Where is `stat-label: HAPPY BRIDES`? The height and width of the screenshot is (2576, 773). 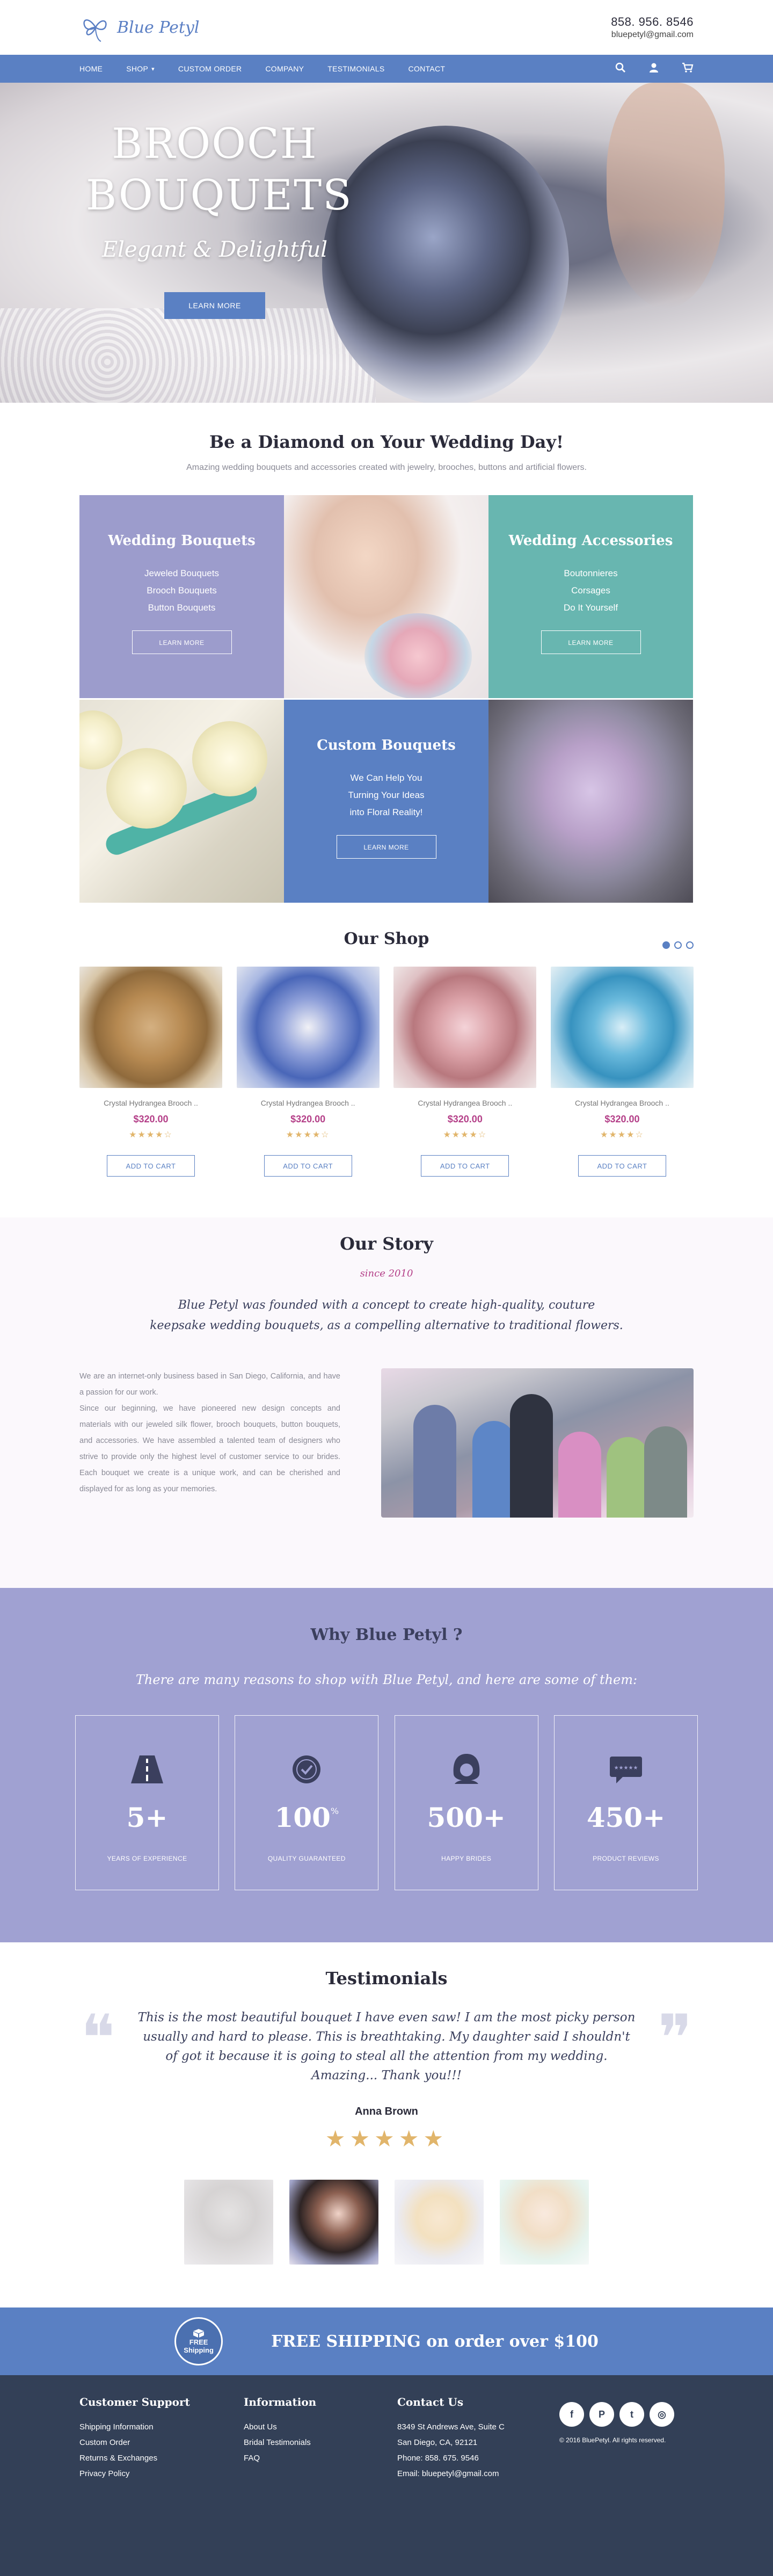
stat-label: HAPPY BRIDES is located at coordinates (466, 1858).